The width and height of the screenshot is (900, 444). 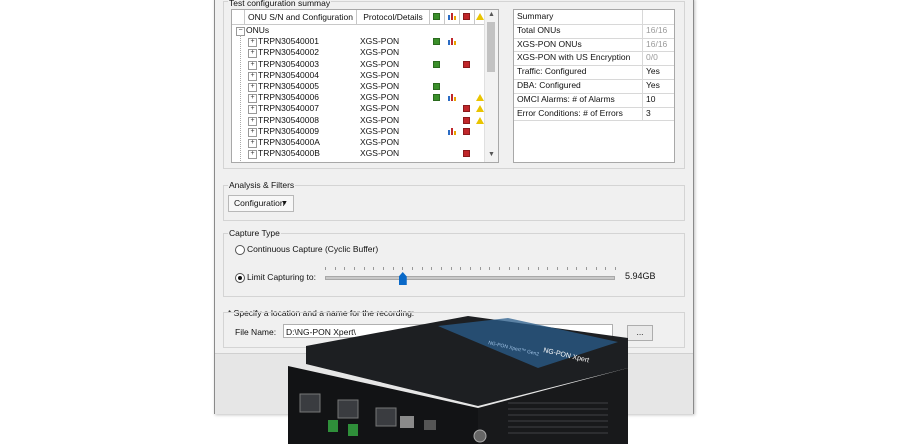 I want to click on summary-key: Error Conditions: # of Errors, so click(x=570, y=112).